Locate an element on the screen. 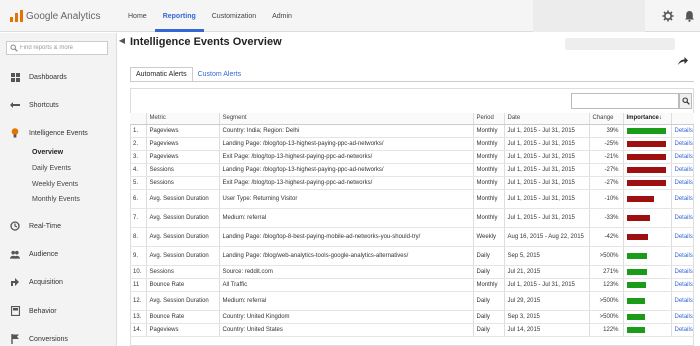  search-input is located at coordinates (63, 48).